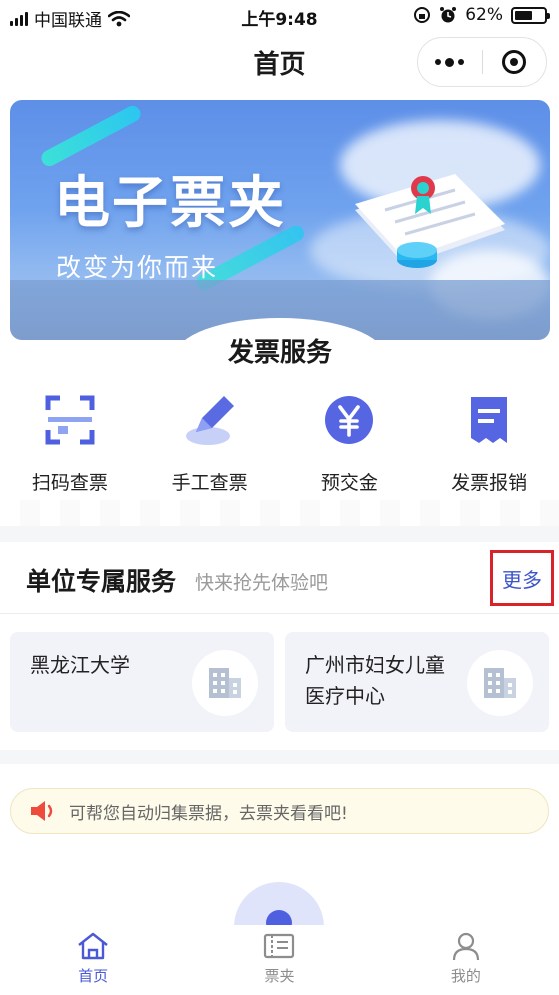 This screenshot has height=995, width=559. Describe the element at coordinates (262, 583) in the screenshot. I see `unit-section-subtitle: 快来抢先体验吧` at that location.